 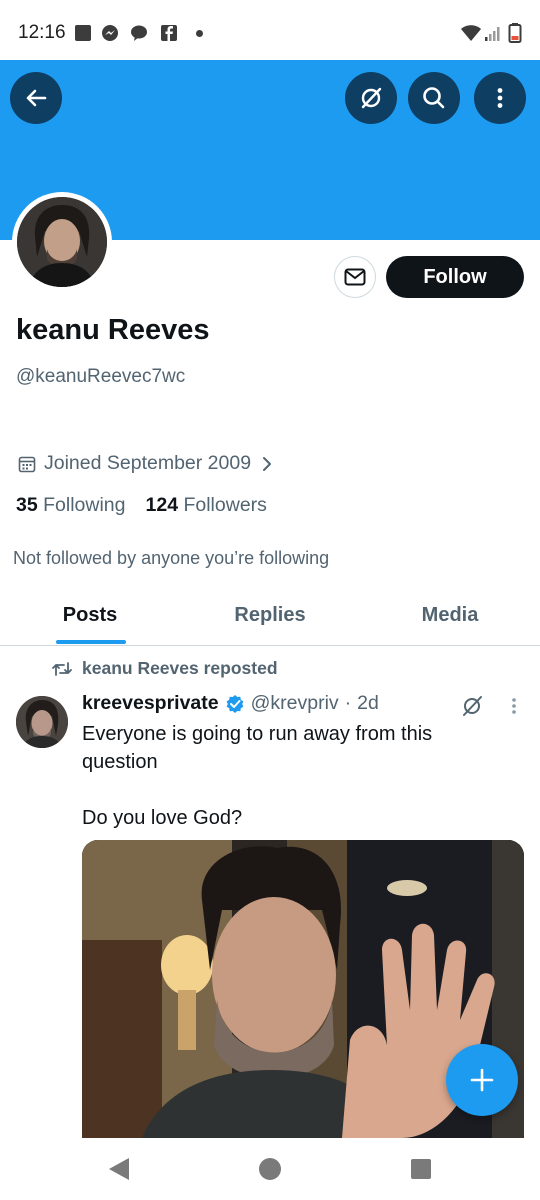 What do you see at coordinates (450, 615) in the screenshot?
I see `tab-media: Media` at bounding box center [450, 615].